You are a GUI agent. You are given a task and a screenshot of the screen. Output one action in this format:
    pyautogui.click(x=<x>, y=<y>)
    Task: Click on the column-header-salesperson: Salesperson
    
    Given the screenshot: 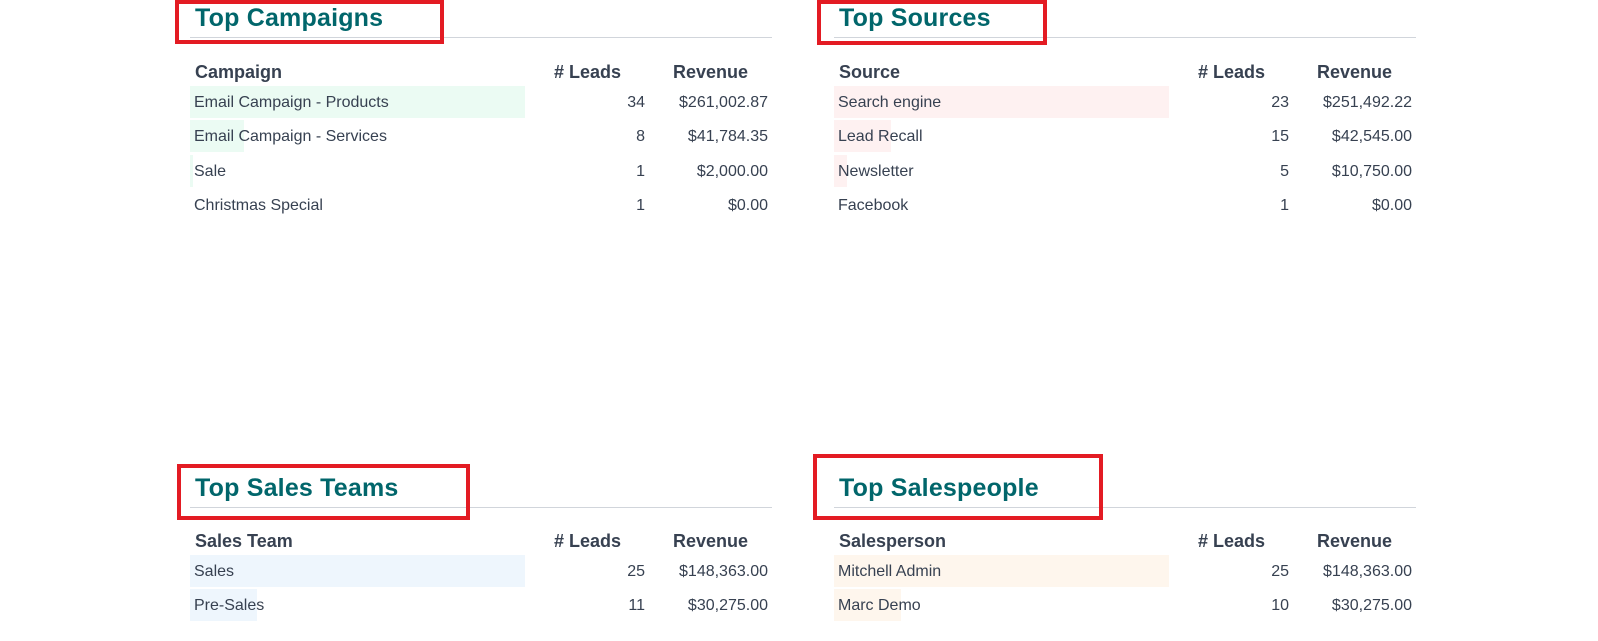 What is the action you would take?
    pyautogui.click(x=893, y=541)
    